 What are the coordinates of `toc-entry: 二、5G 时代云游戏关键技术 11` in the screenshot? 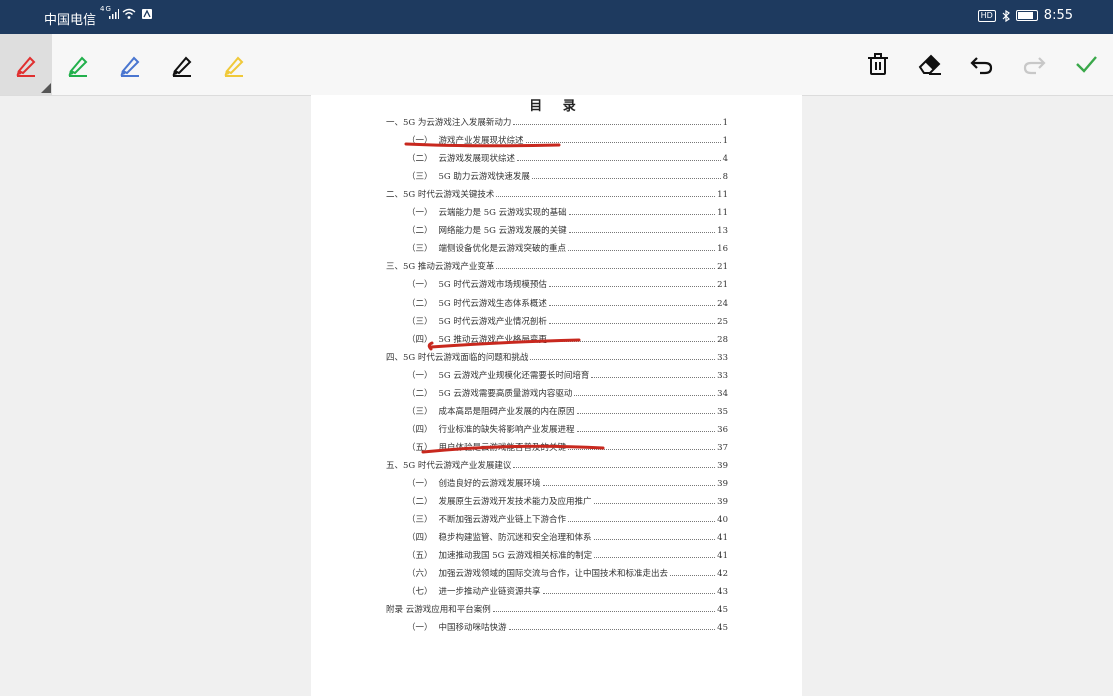 It's located at (557, 193).